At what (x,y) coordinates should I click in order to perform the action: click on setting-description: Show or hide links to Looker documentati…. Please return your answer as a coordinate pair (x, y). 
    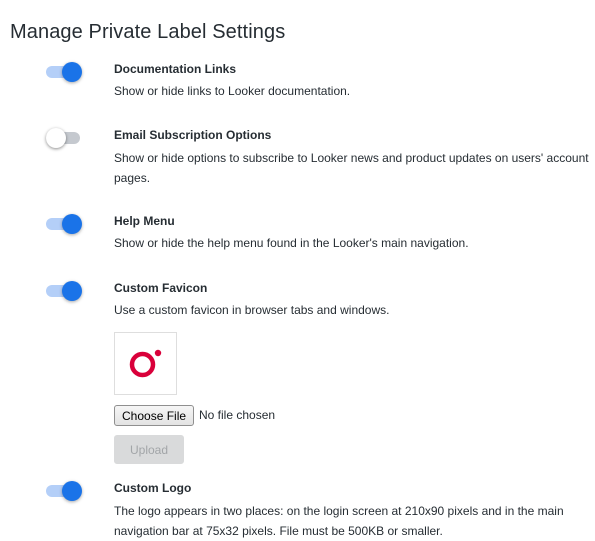
    Looking at the image, I should click on (232, 91).